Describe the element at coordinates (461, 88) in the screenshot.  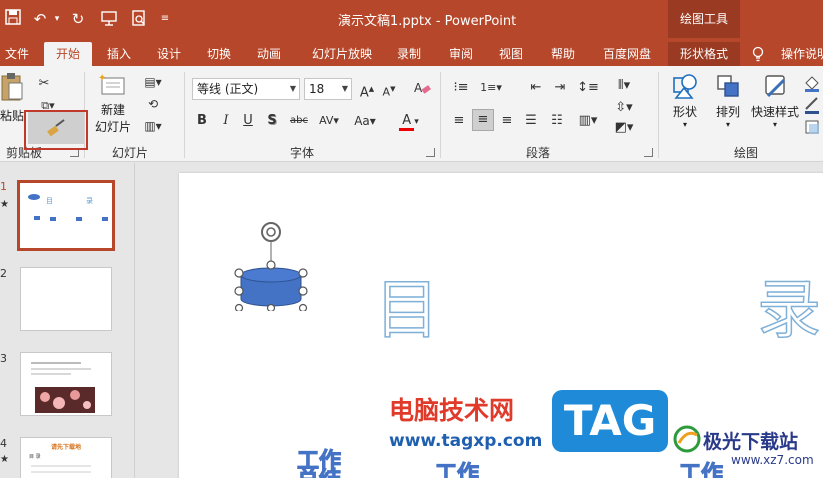
I see `bullets-icon: ⁝≡` at that location.